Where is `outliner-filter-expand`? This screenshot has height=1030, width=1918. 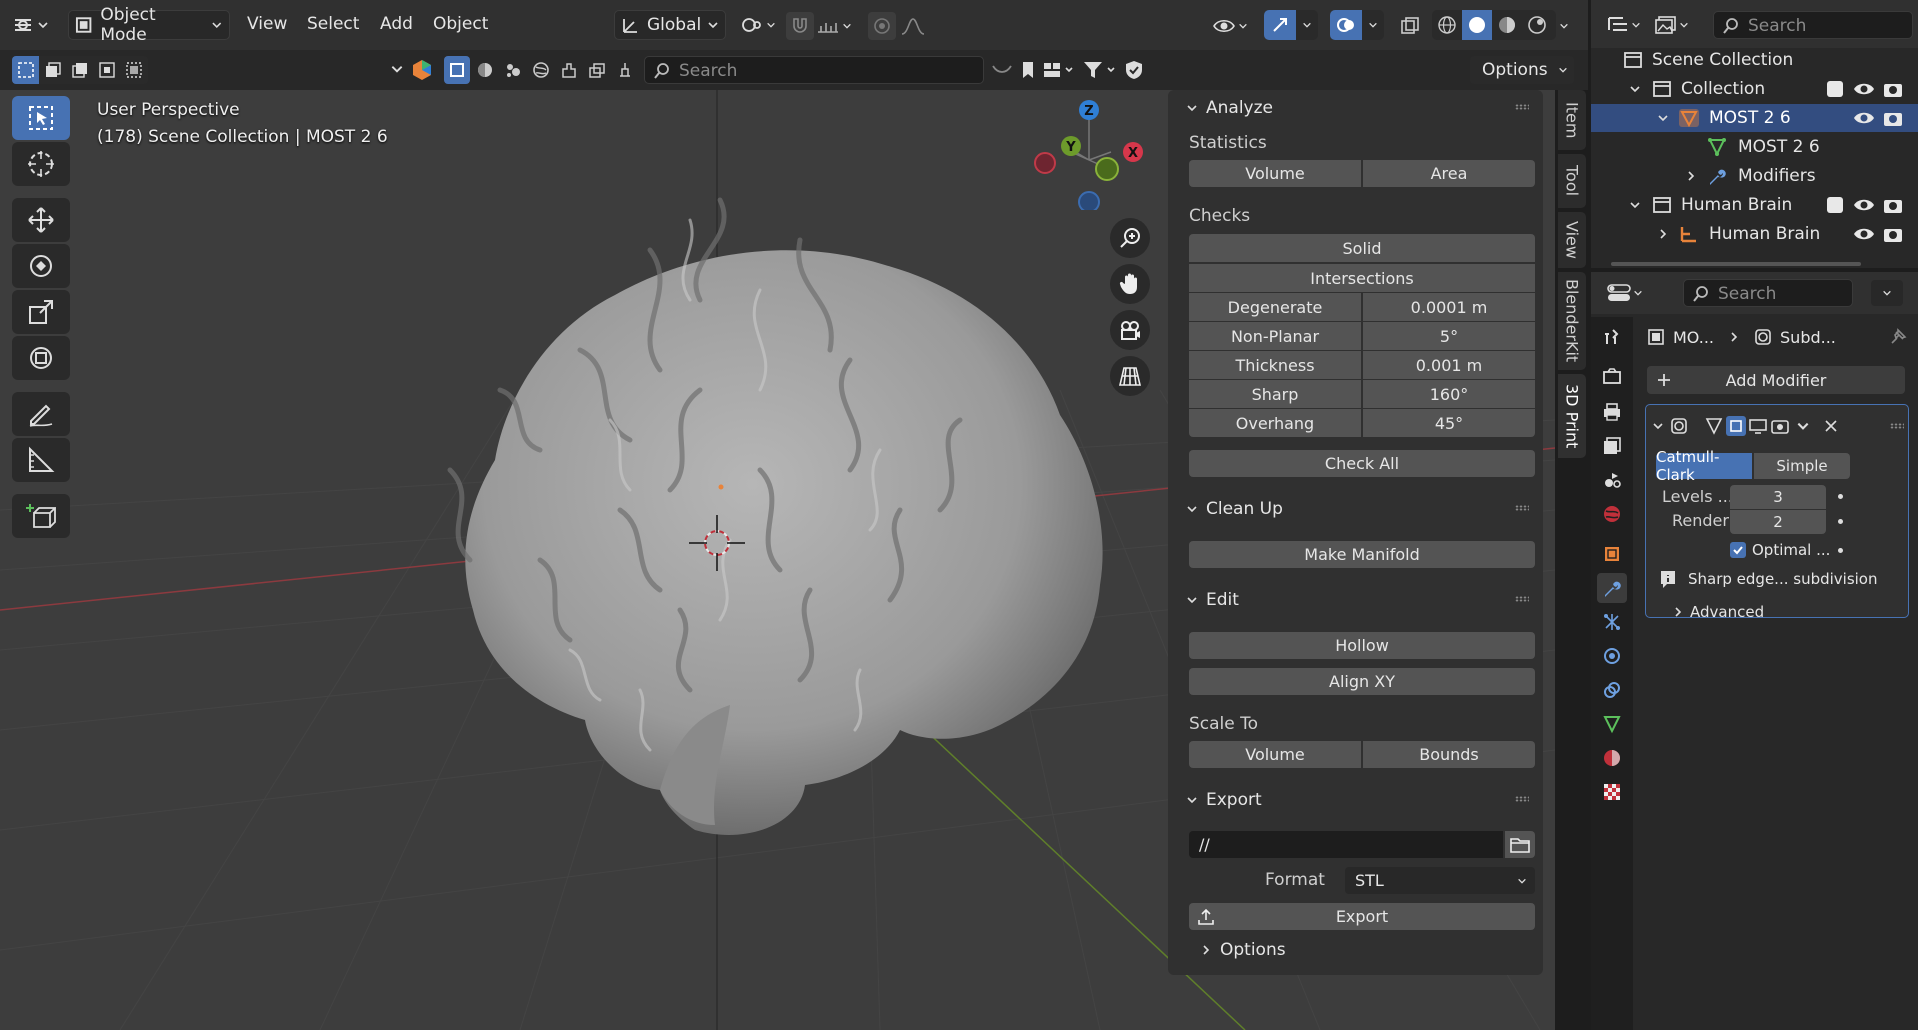
outliner-filter-expand is located at coordinates (398, 70).